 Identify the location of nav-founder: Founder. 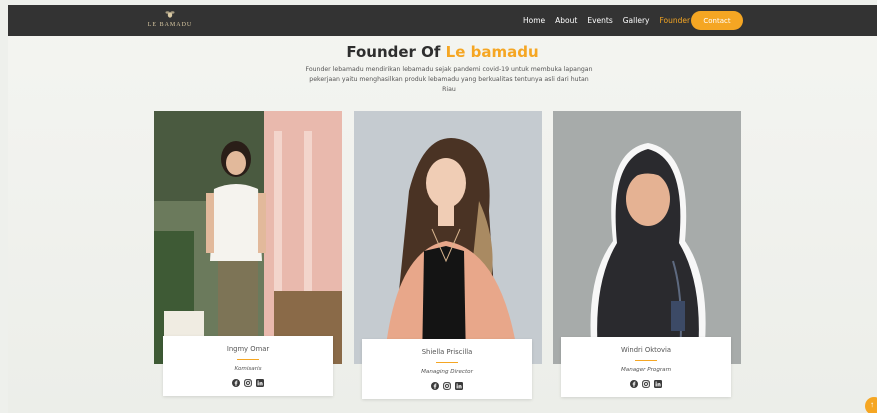
(674, 20).